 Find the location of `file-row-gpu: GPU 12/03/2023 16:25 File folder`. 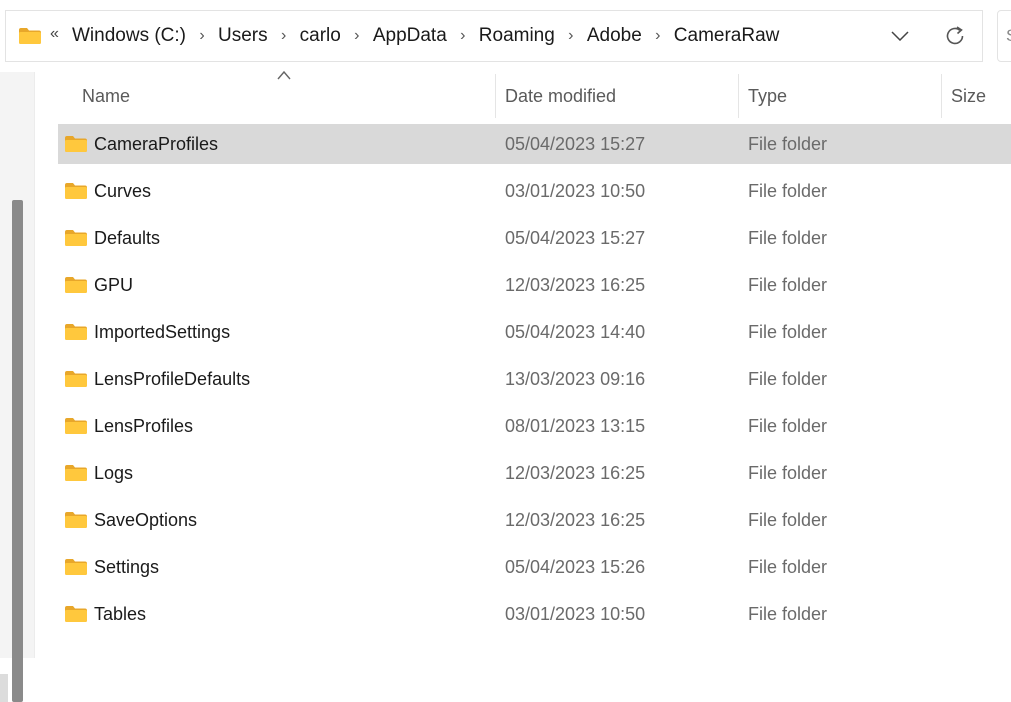

file-row-gpu: GPU 12/03/2023 16:25 File folder is located at coordinates (534, 285).